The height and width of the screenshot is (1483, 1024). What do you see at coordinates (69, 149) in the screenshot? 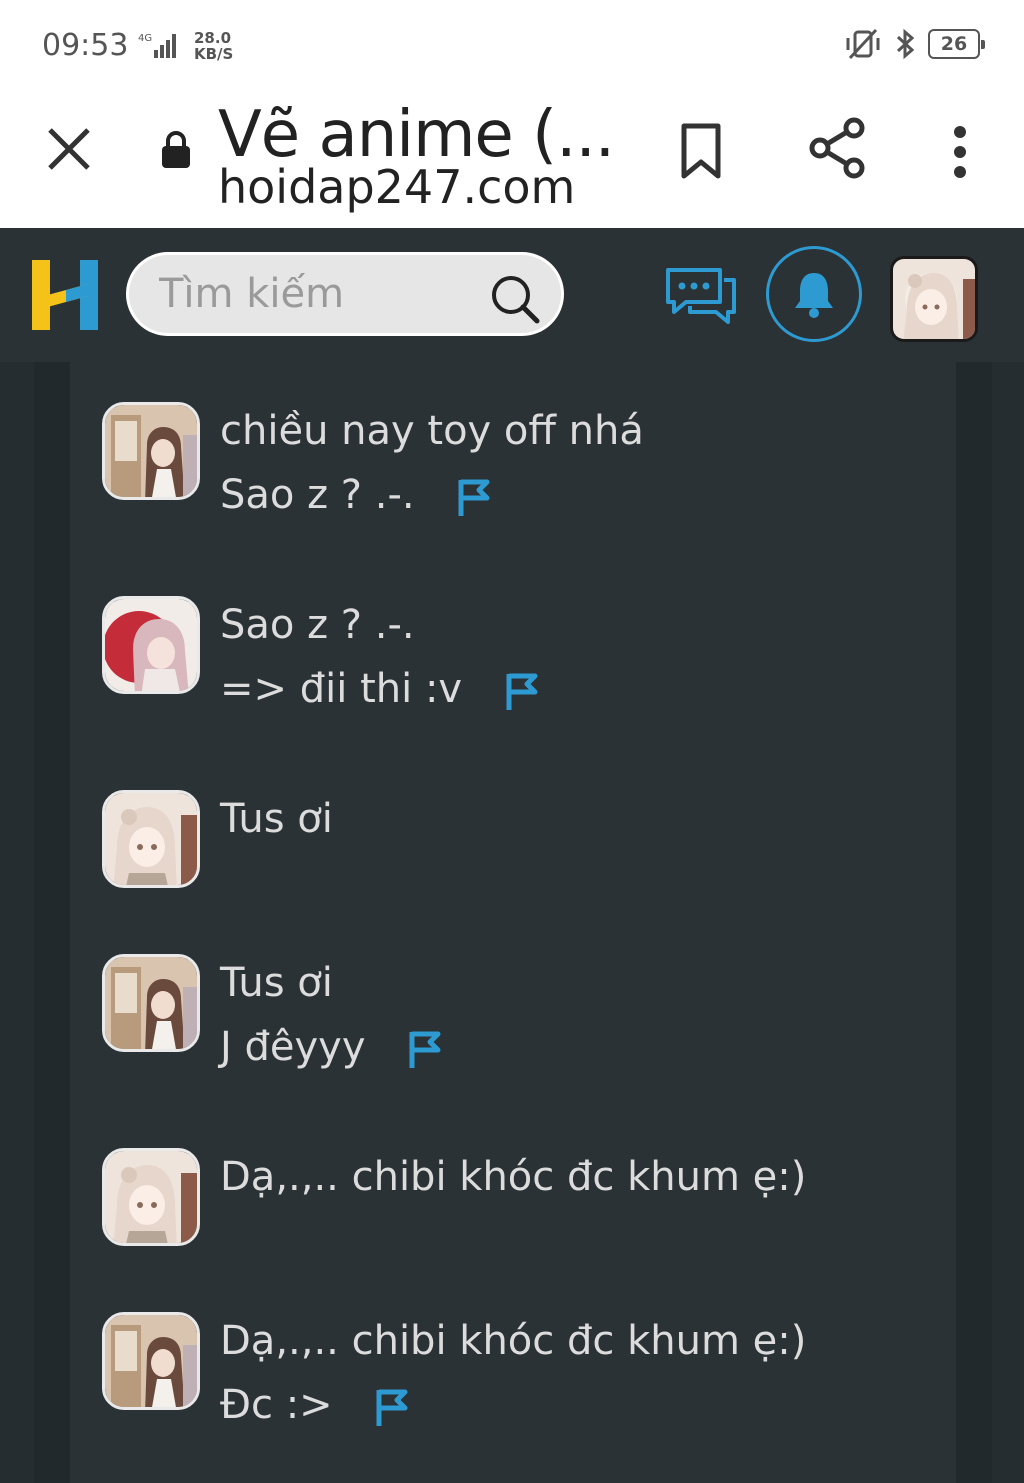
I see `close-icon` at bounding box center [69, 149].